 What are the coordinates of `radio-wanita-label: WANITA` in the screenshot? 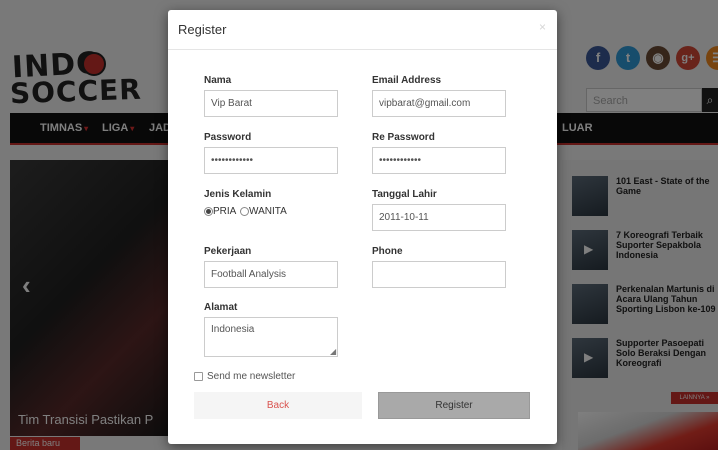 It's located at (268, 211).